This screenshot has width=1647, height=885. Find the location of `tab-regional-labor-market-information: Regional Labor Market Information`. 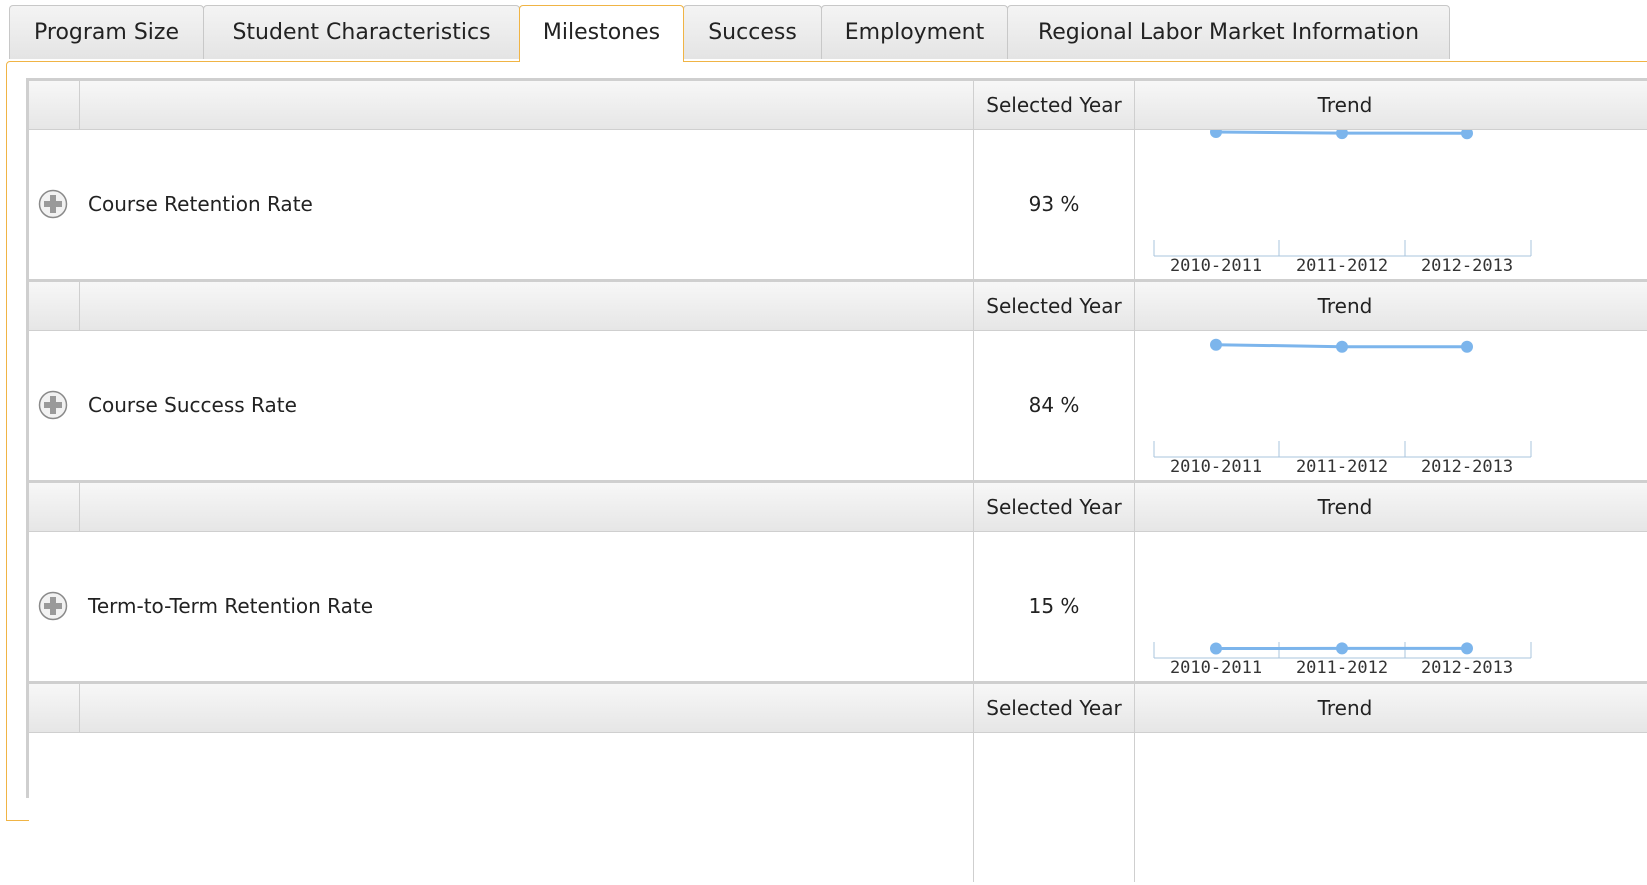

tab-regional-labor-market-information: Regional Labor Market Information is located at coordinates (1228, 32).